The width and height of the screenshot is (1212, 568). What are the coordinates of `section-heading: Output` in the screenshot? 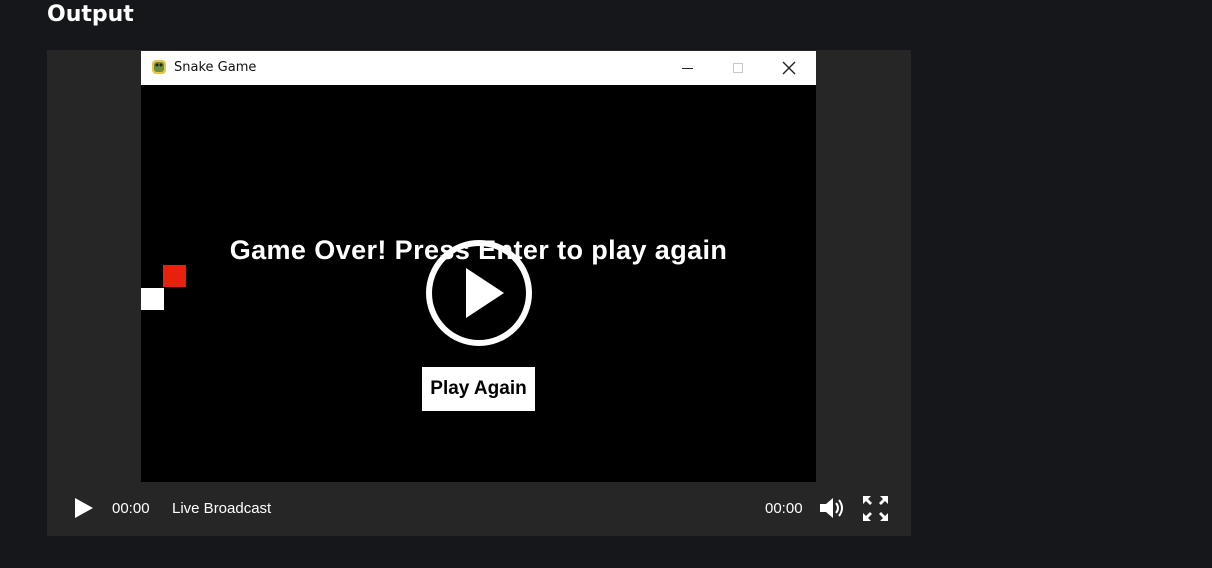 It's located at (90, 14).